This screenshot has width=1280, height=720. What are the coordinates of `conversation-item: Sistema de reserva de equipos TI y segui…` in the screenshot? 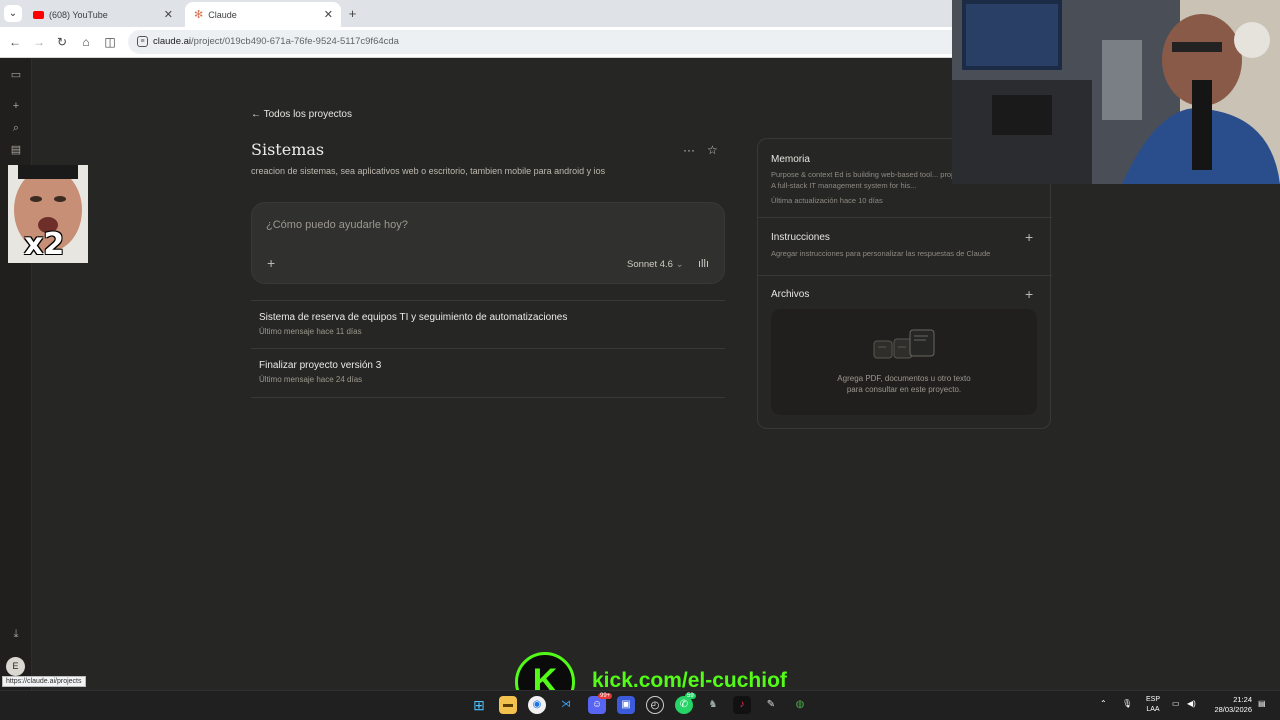 It's located at (488, 324).